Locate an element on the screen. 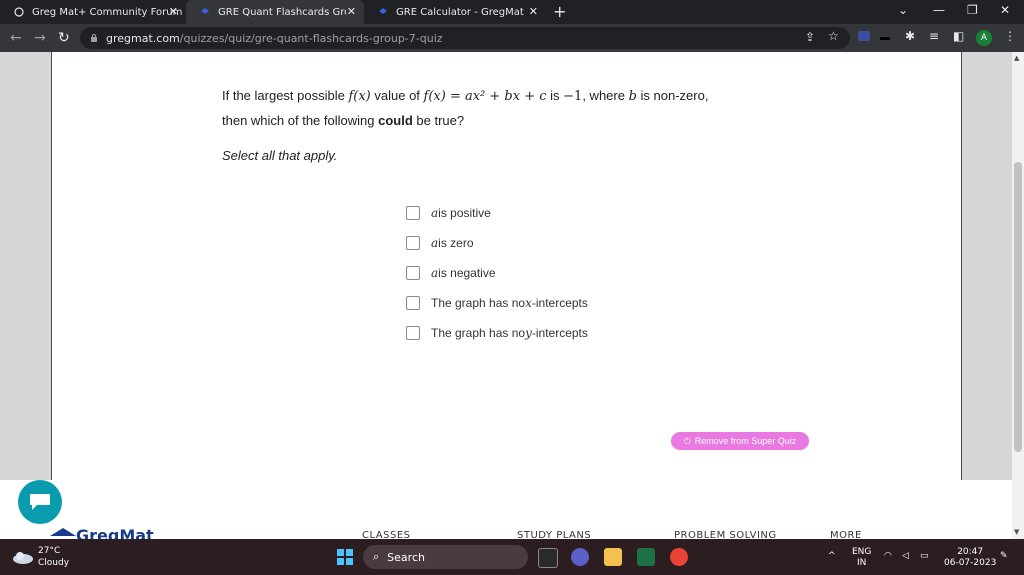 This screenshot has height=575, width=1024. math-fx: f(x) is located at coordinates (359, 96).